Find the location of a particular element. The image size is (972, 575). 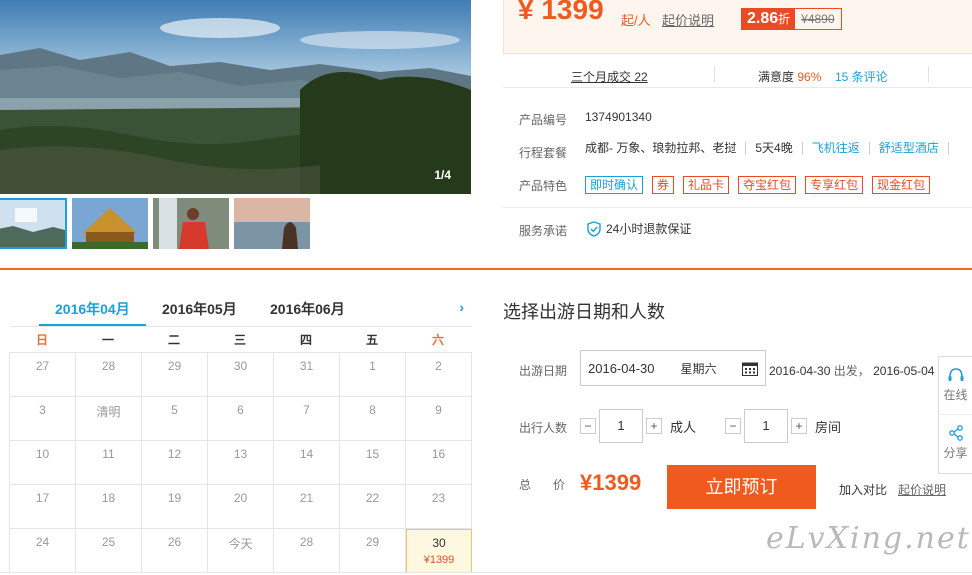

people-label: 出行人数 is located at coordinates (543, 428).